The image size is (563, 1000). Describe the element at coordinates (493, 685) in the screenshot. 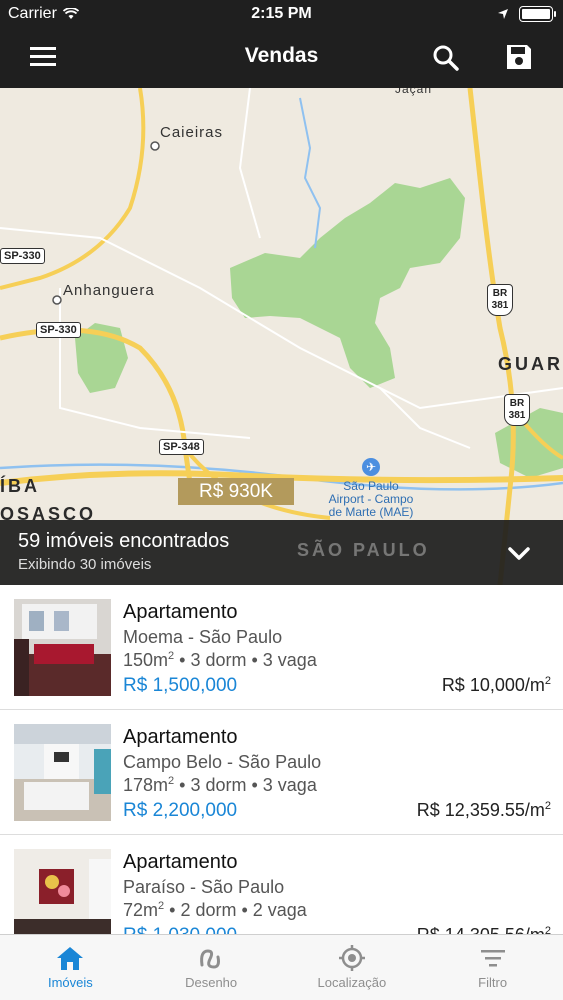

I see `price-per-m2-value: R$ 10,000/m` at that location.